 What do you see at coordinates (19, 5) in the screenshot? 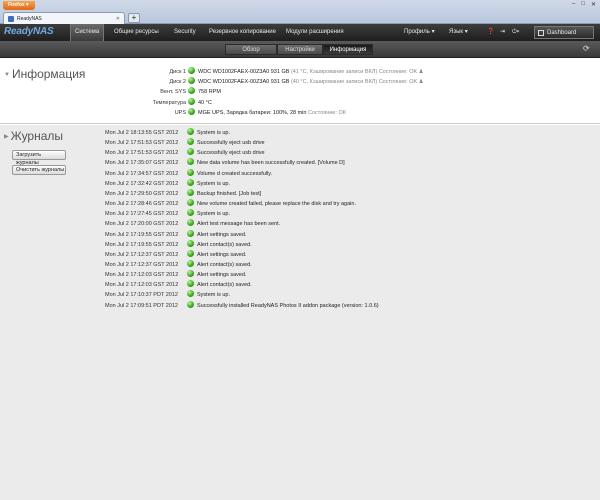
I see `firefox-menu-button: Firefox ▾` at bounding box center [19, 5].